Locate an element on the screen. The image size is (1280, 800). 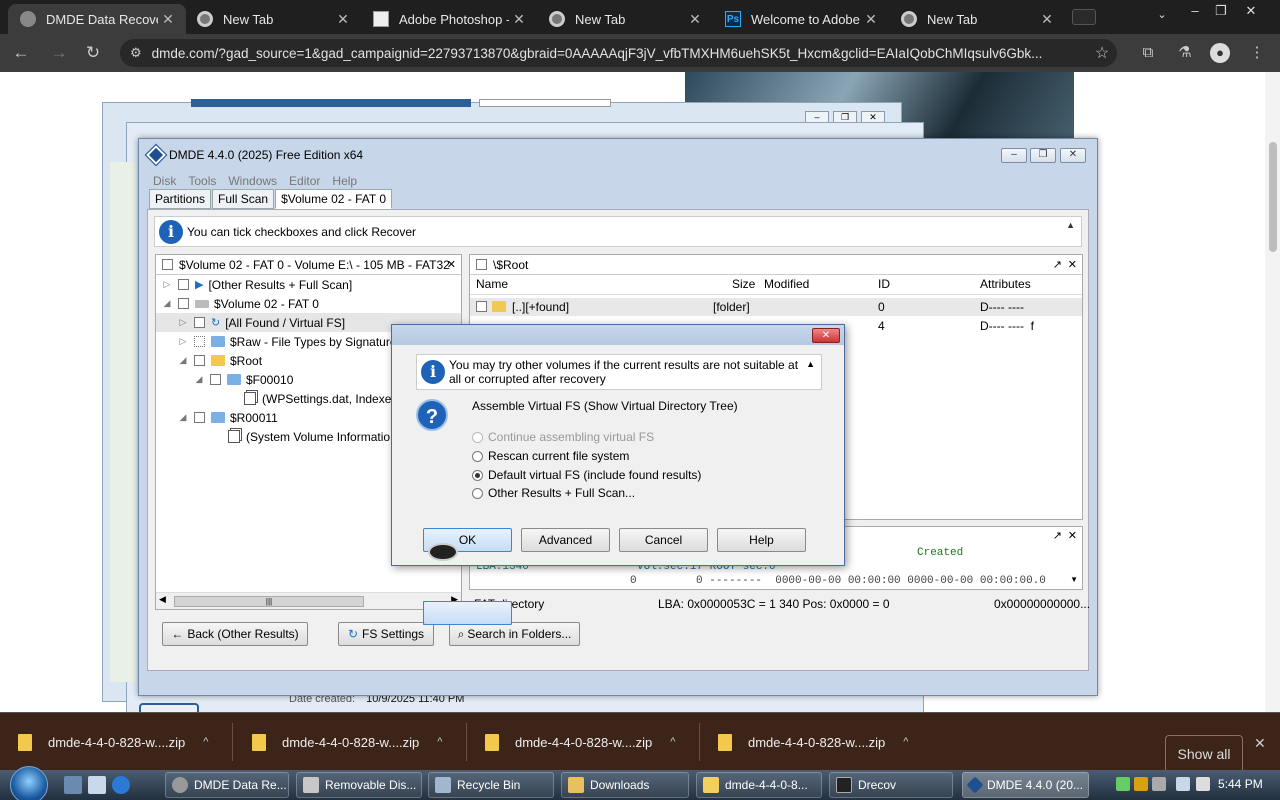
restore-icon: ❐ is located at coordinates (1221, 13).